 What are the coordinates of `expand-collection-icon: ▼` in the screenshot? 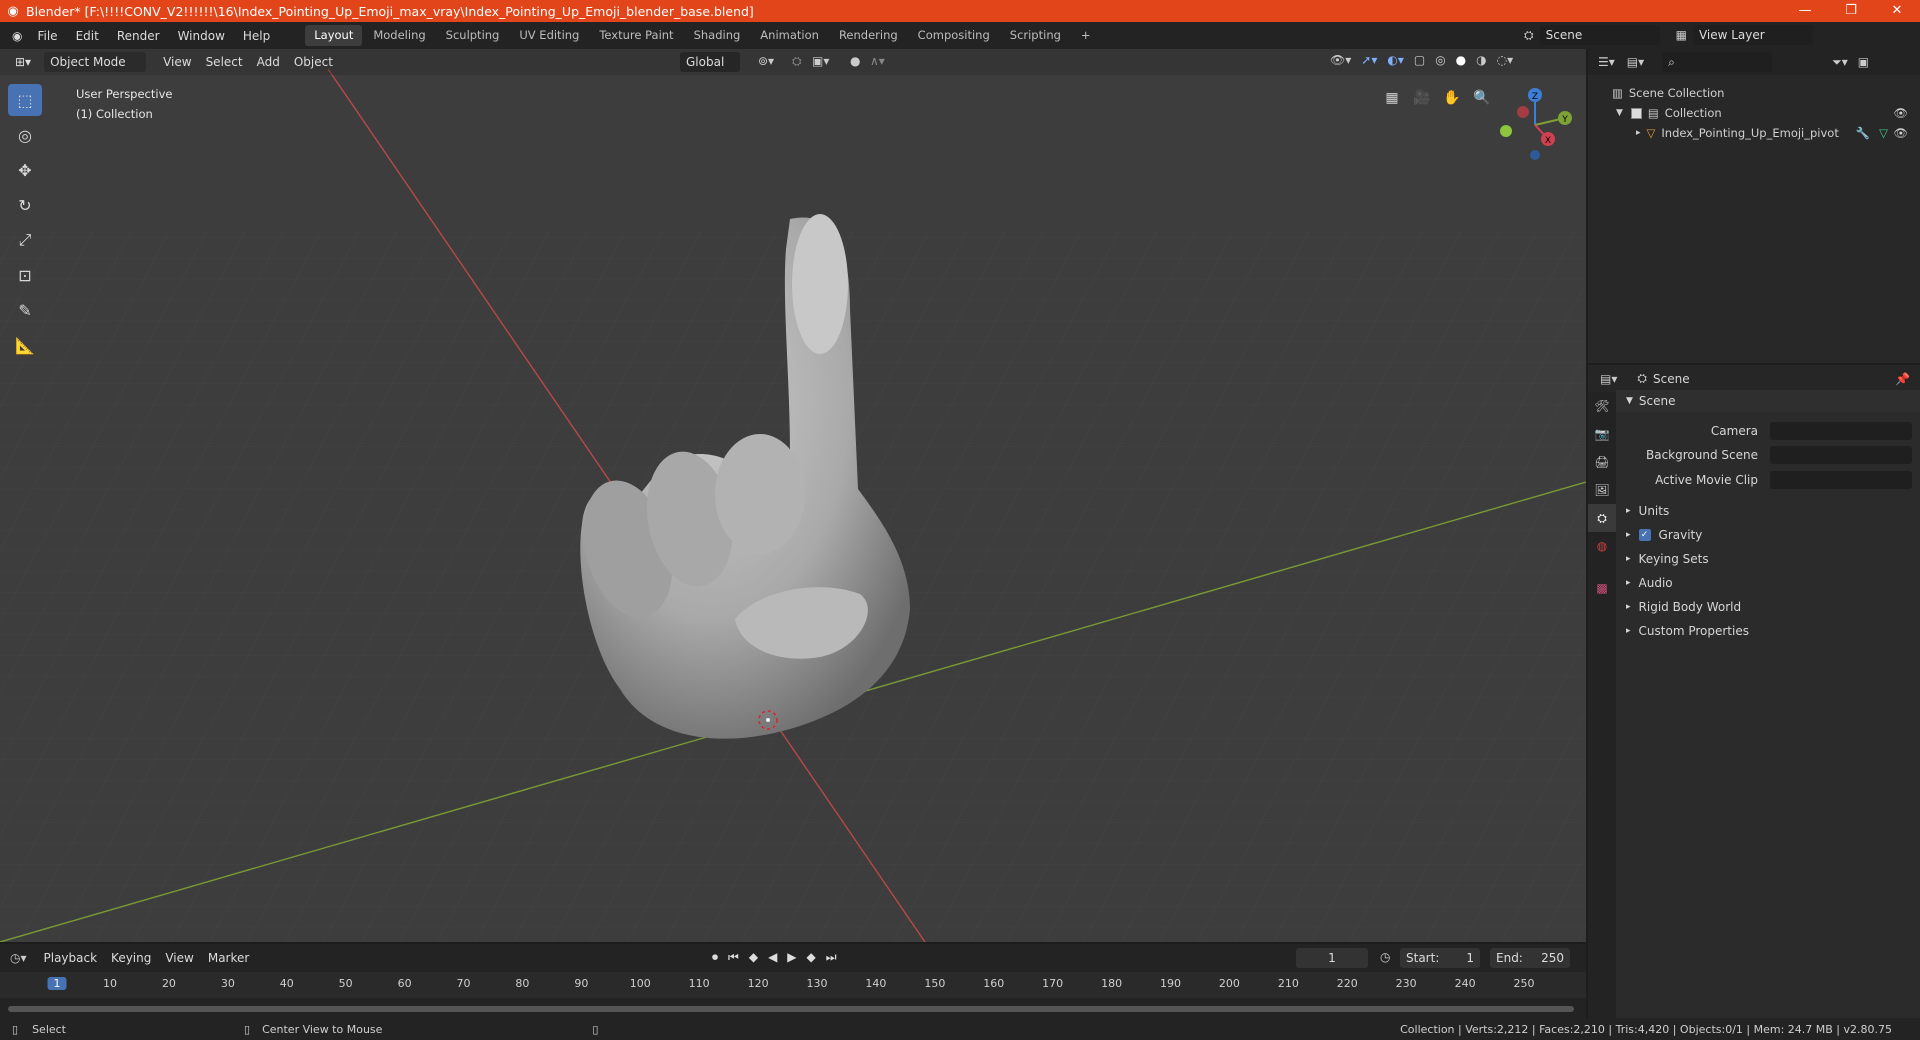 It's located at (1619, 113).